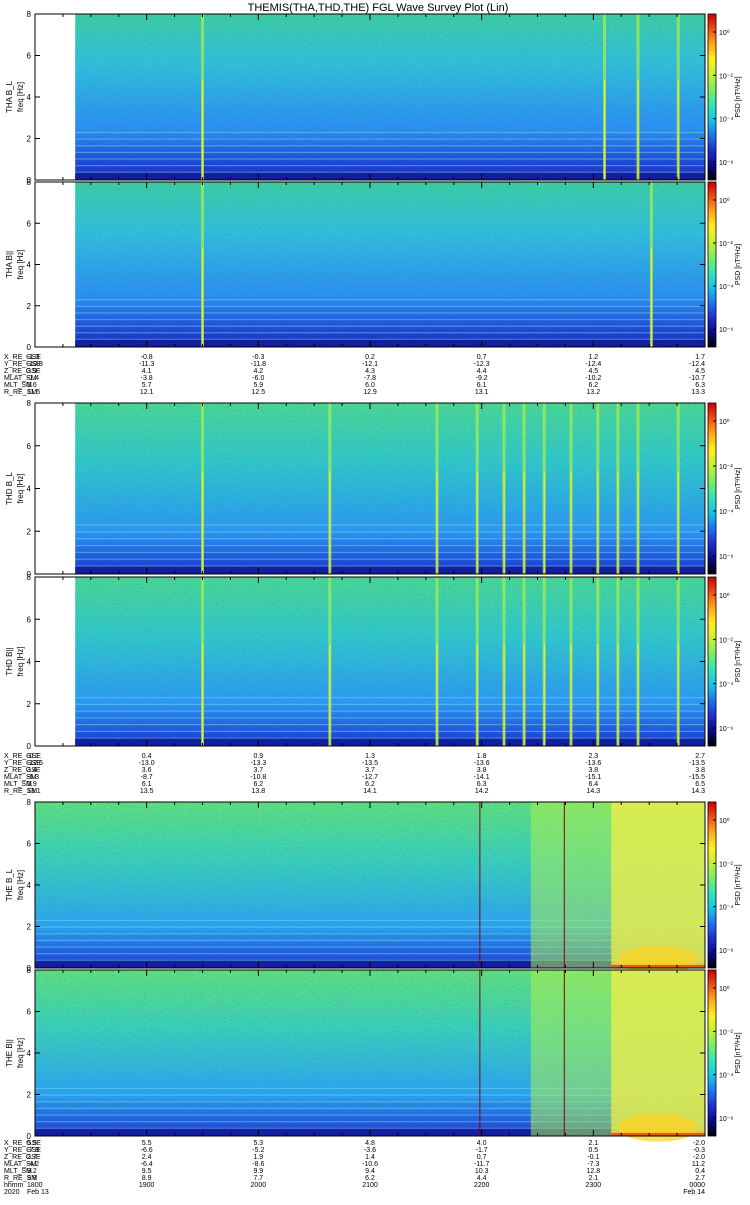 This screenshot has height=1205, width=750. What do you see at coordinates (370, 1143) in the screenshot?
I see `ephemeris-value: 4.8` at bounding box center [370, 1143].